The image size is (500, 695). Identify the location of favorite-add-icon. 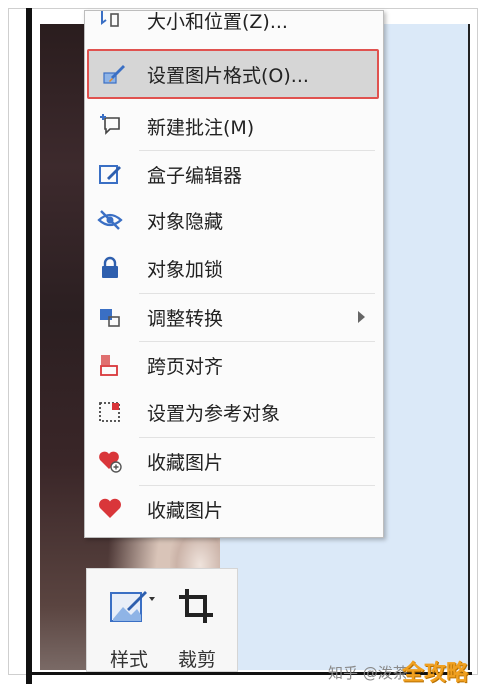
(110, 461).